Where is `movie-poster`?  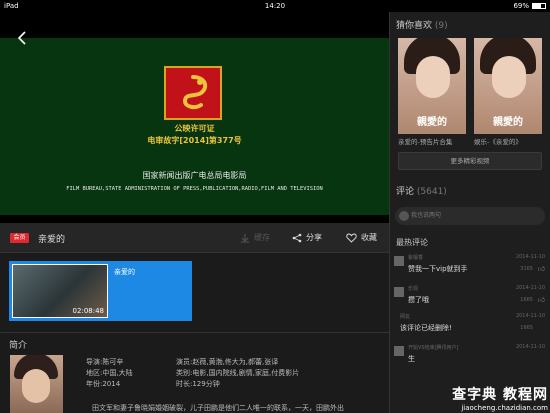
movie-poster is located at coordinates (36, 384).